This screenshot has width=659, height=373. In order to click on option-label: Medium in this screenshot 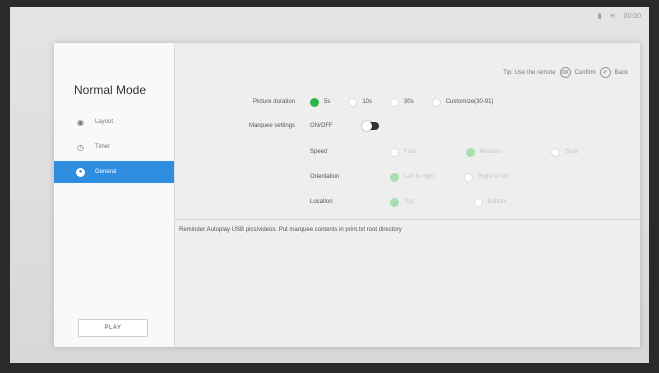, I will do `click(490, 152)`.